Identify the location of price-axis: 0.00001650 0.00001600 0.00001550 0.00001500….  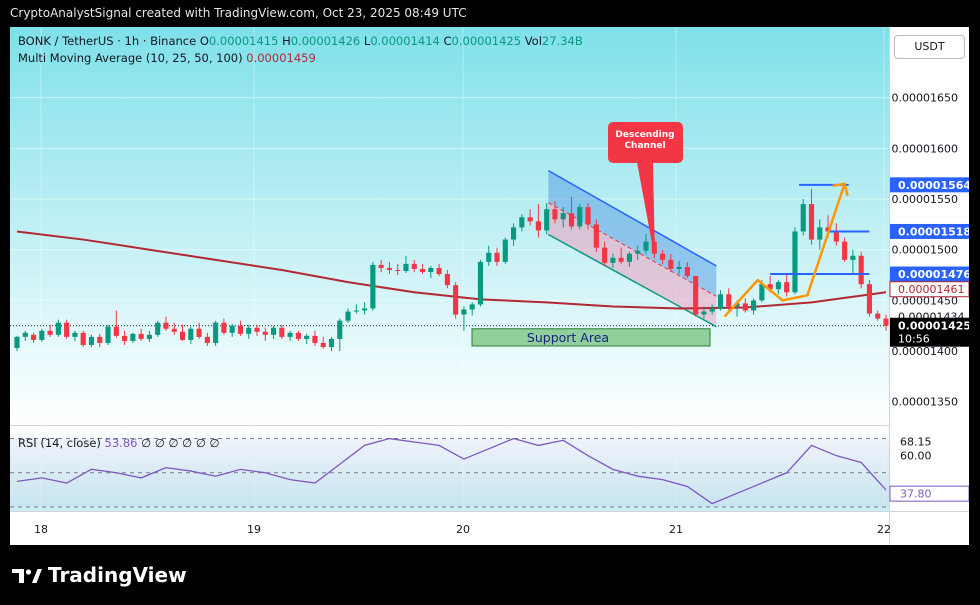
(929, 250).